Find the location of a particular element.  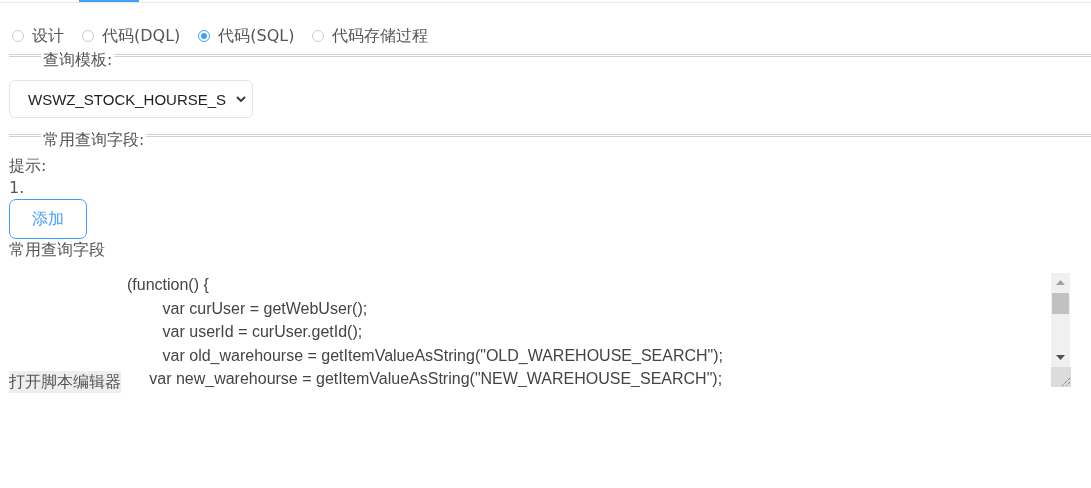

fieldset-legend: 查询模板: is located at coordinates (78, 60).